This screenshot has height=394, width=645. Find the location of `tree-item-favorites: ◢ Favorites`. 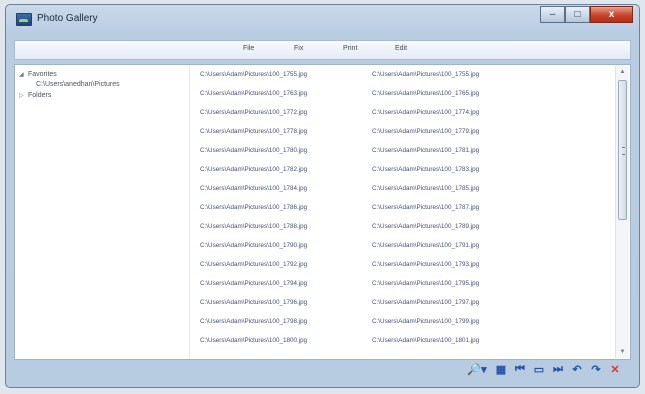

tree-item-favorites: ◢ Favorites is located at coordinates (38, 74).